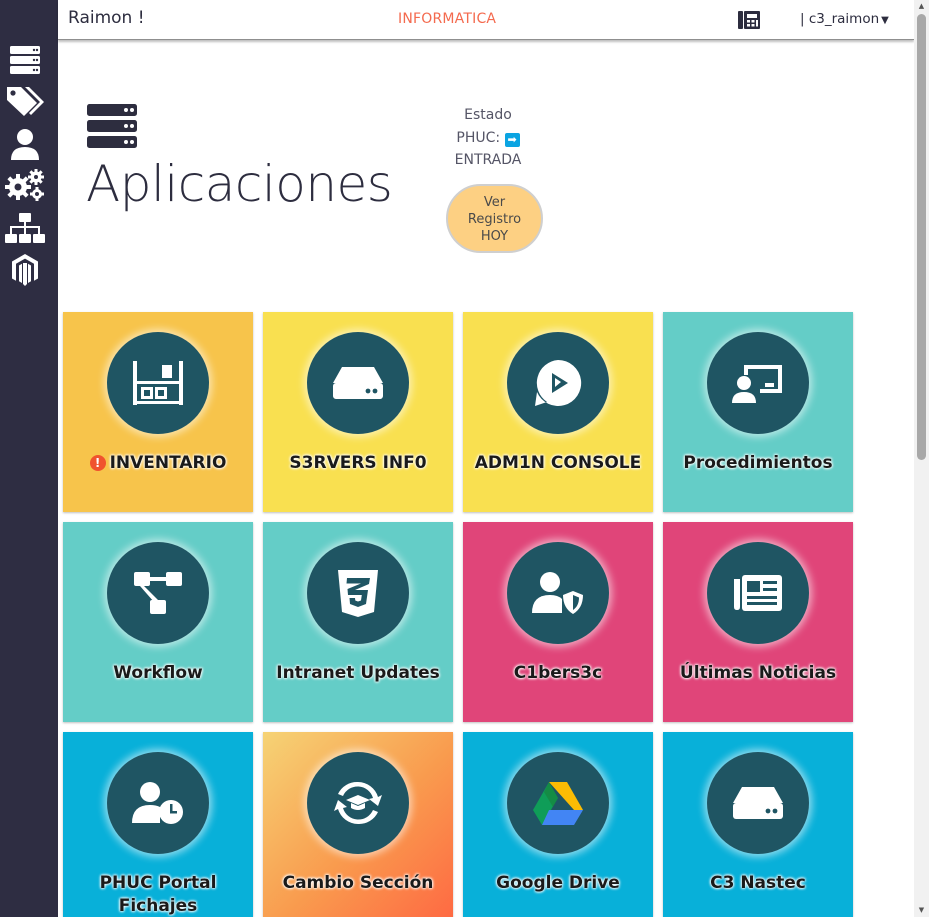  I want to click on google-drive-icon, so click(558, 803).